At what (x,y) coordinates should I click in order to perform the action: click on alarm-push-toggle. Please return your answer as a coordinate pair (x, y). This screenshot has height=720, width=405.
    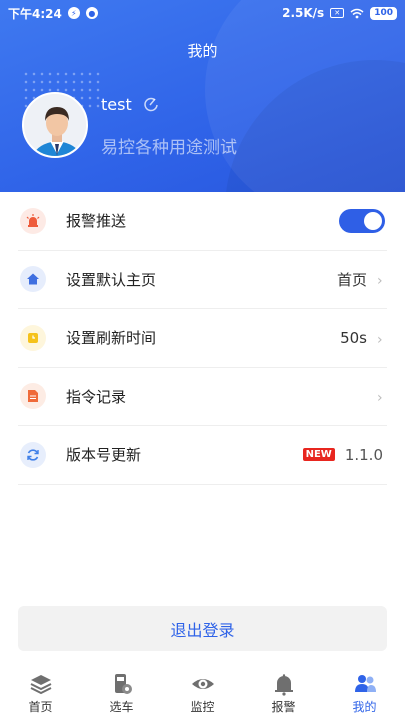
    Looking at the image, I should click on (362, 220).